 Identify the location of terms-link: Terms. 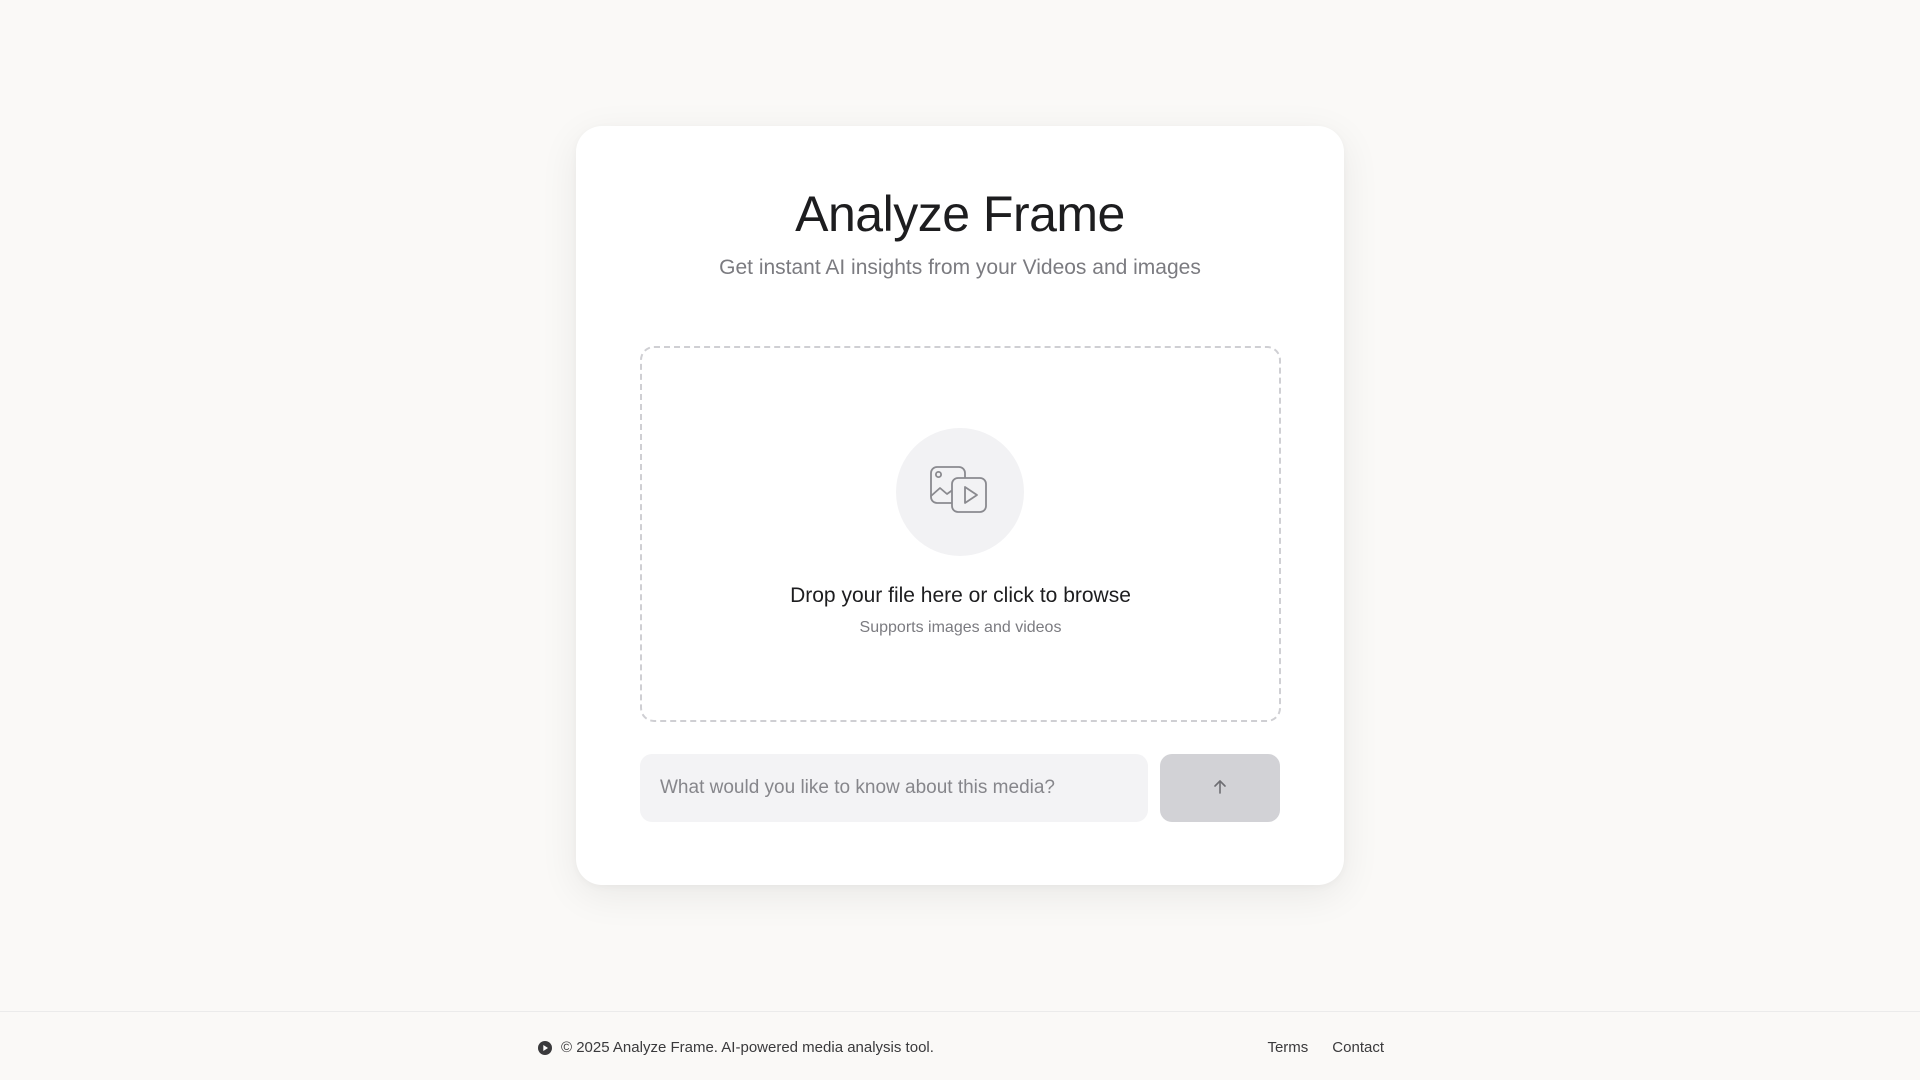
(1287, 1047).